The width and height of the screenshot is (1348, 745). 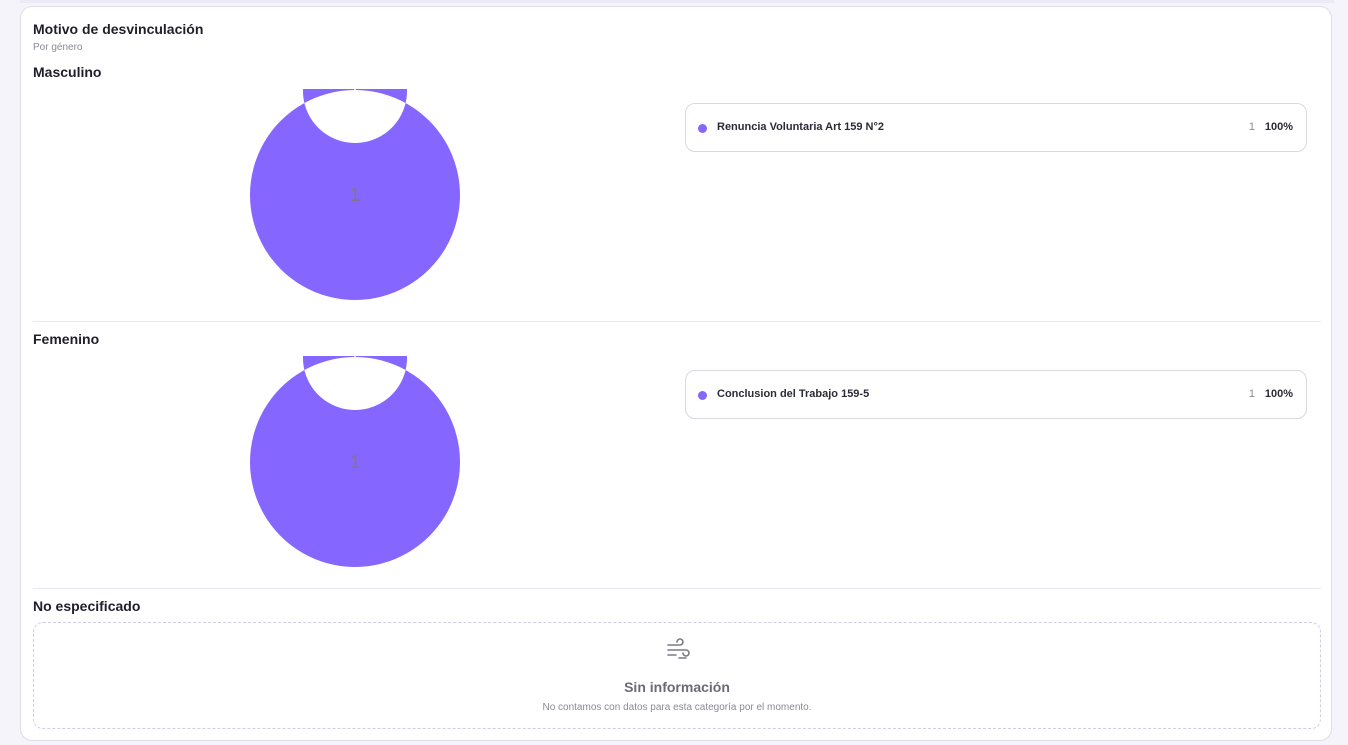 I want to click on legend-item-renuncia-voluntaria: Renuncia Voluntaria Art 159 N°2 1 100%, so click(x=996, y=127).